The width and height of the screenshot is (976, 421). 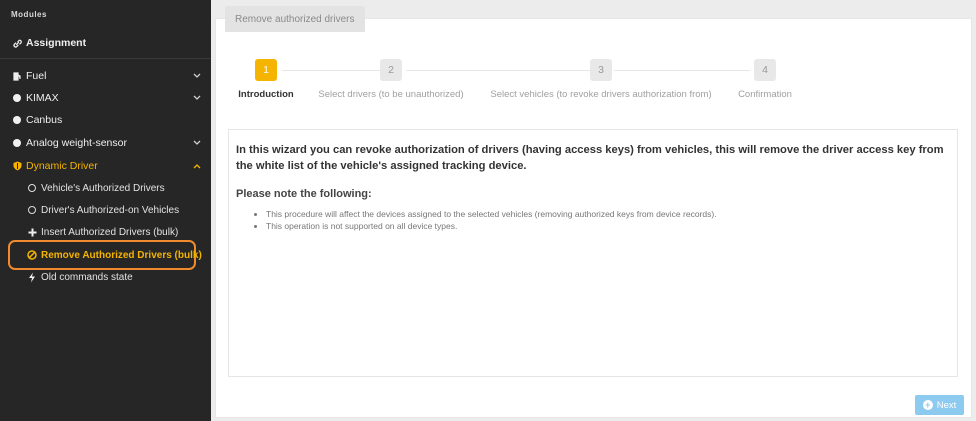 What do you see at coordinates (105, 58) in the screenshot?
I see `sidebar-divider` at bounding box center [105, 58].